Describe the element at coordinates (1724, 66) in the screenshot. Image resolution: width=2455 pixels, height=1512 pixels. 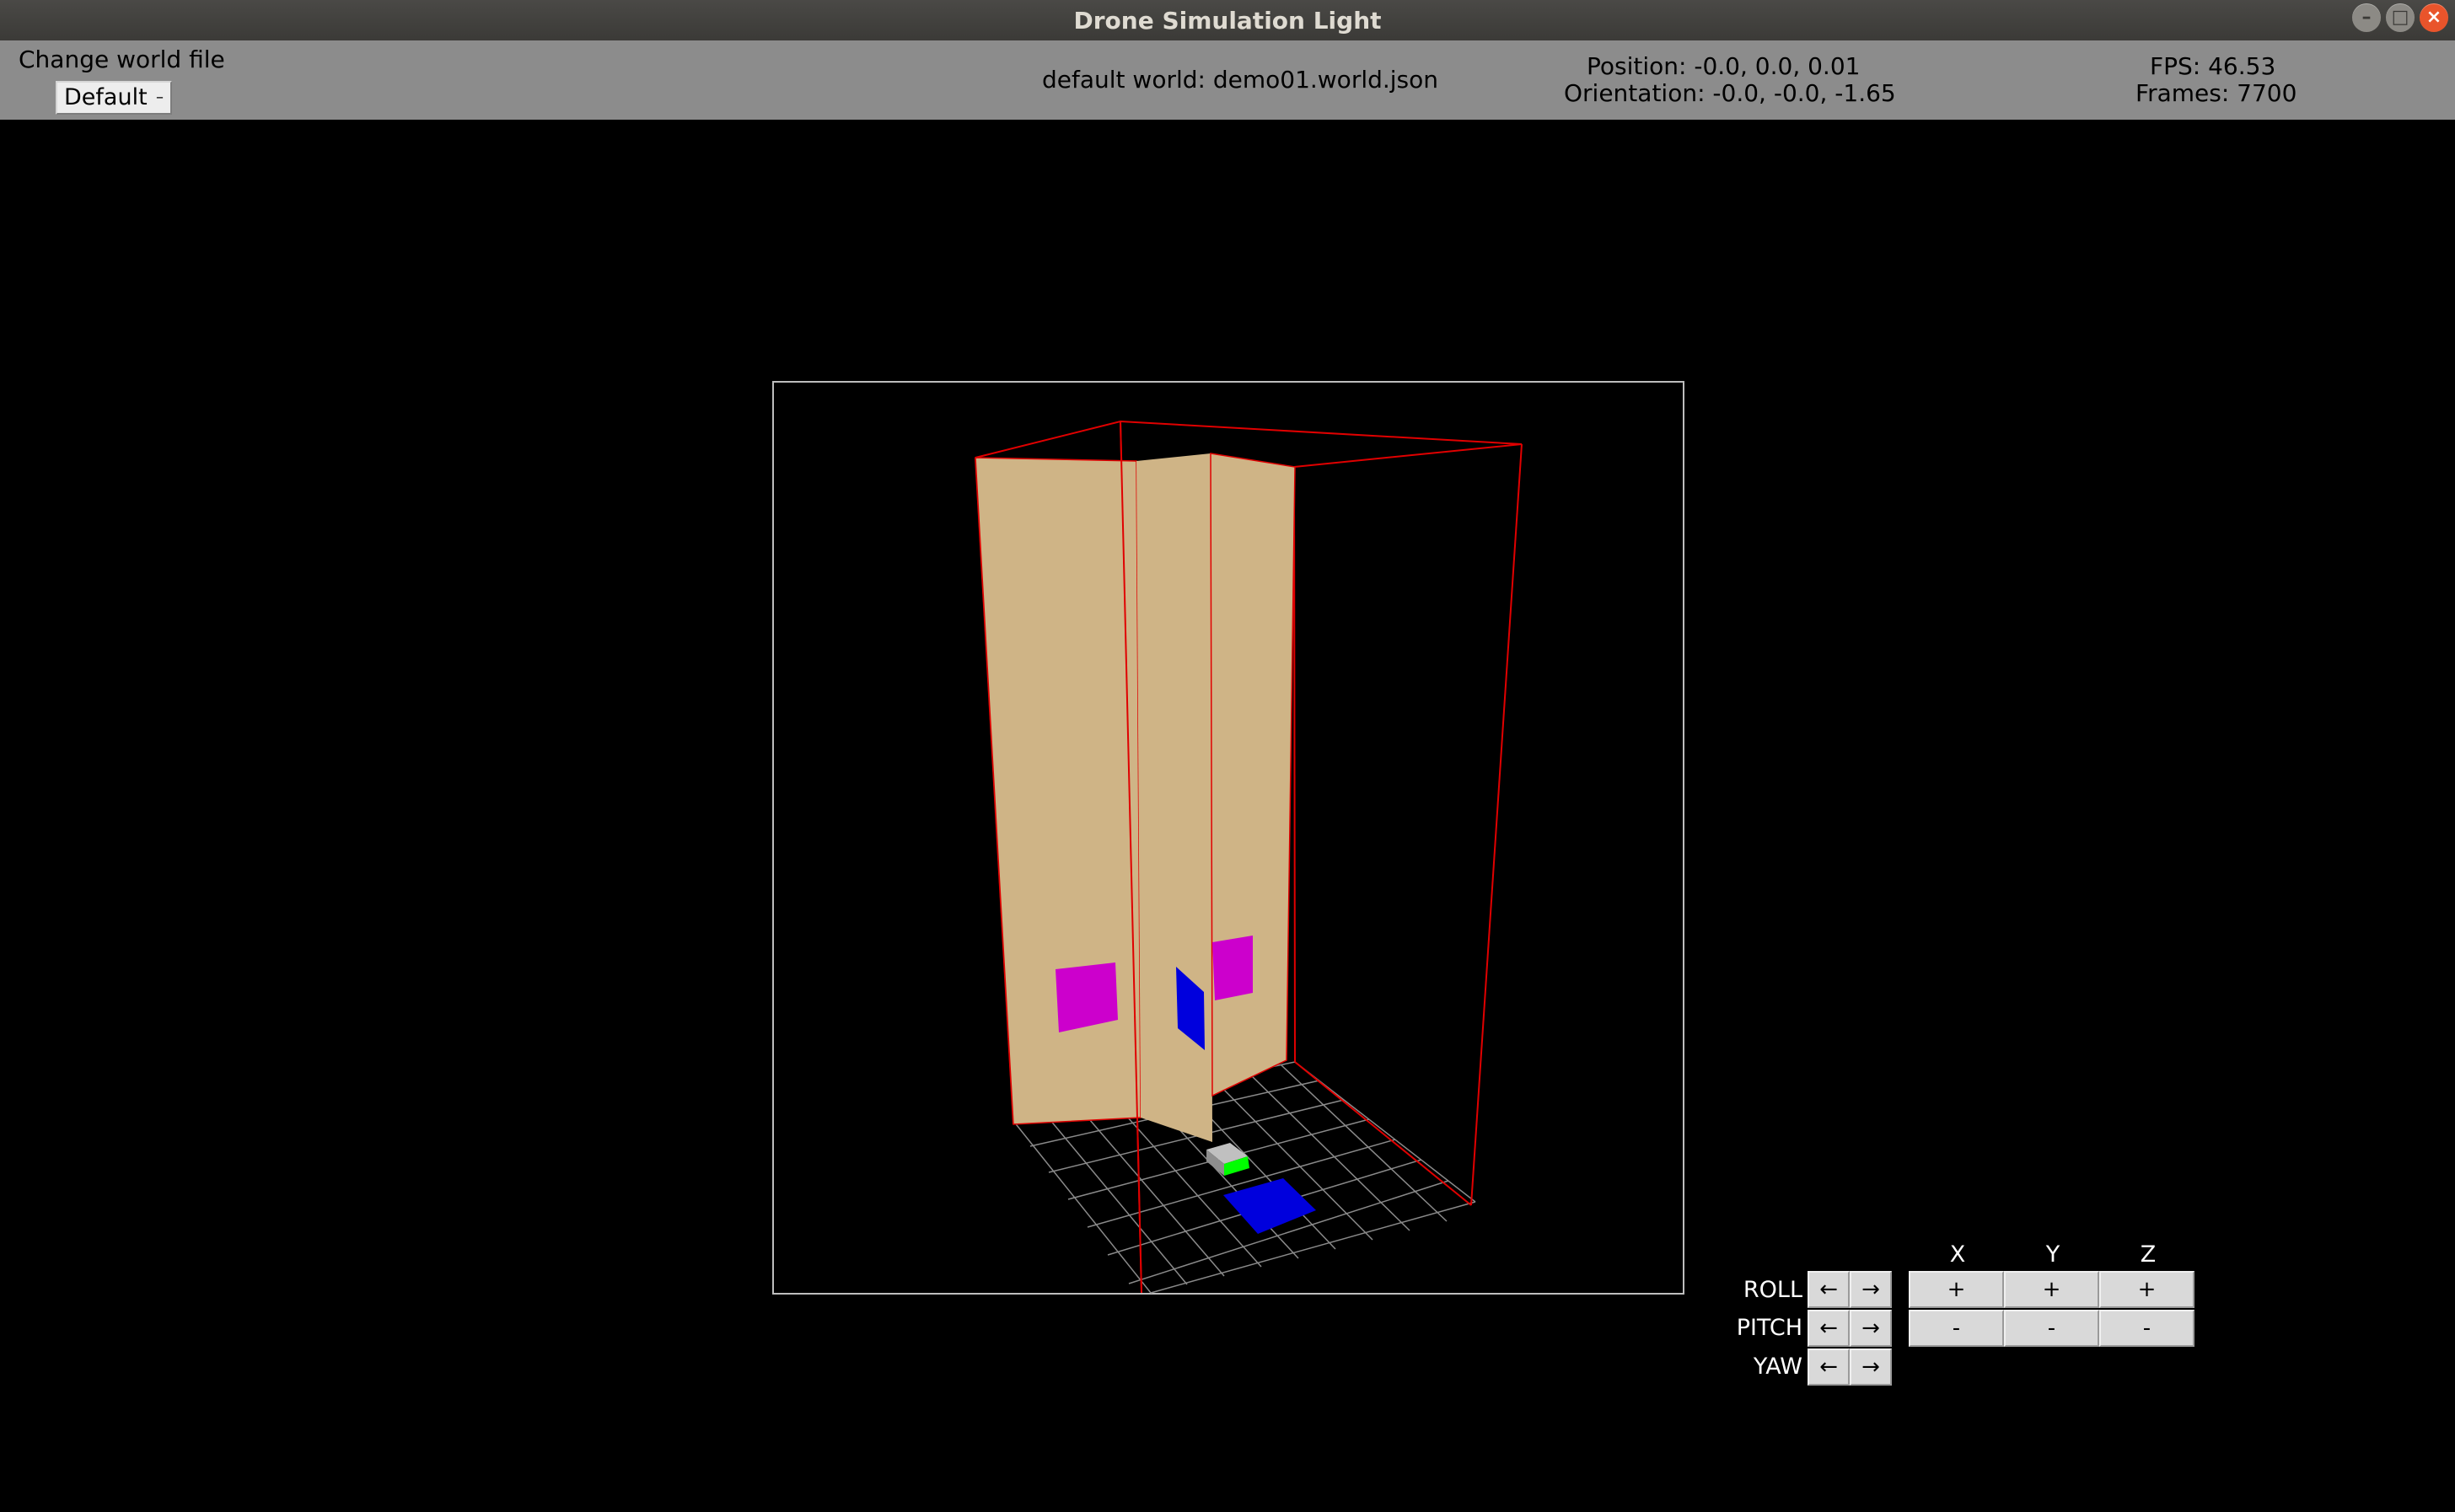
I see `position-readout: Position: -0.0, 0.0, 0.01` at that location.